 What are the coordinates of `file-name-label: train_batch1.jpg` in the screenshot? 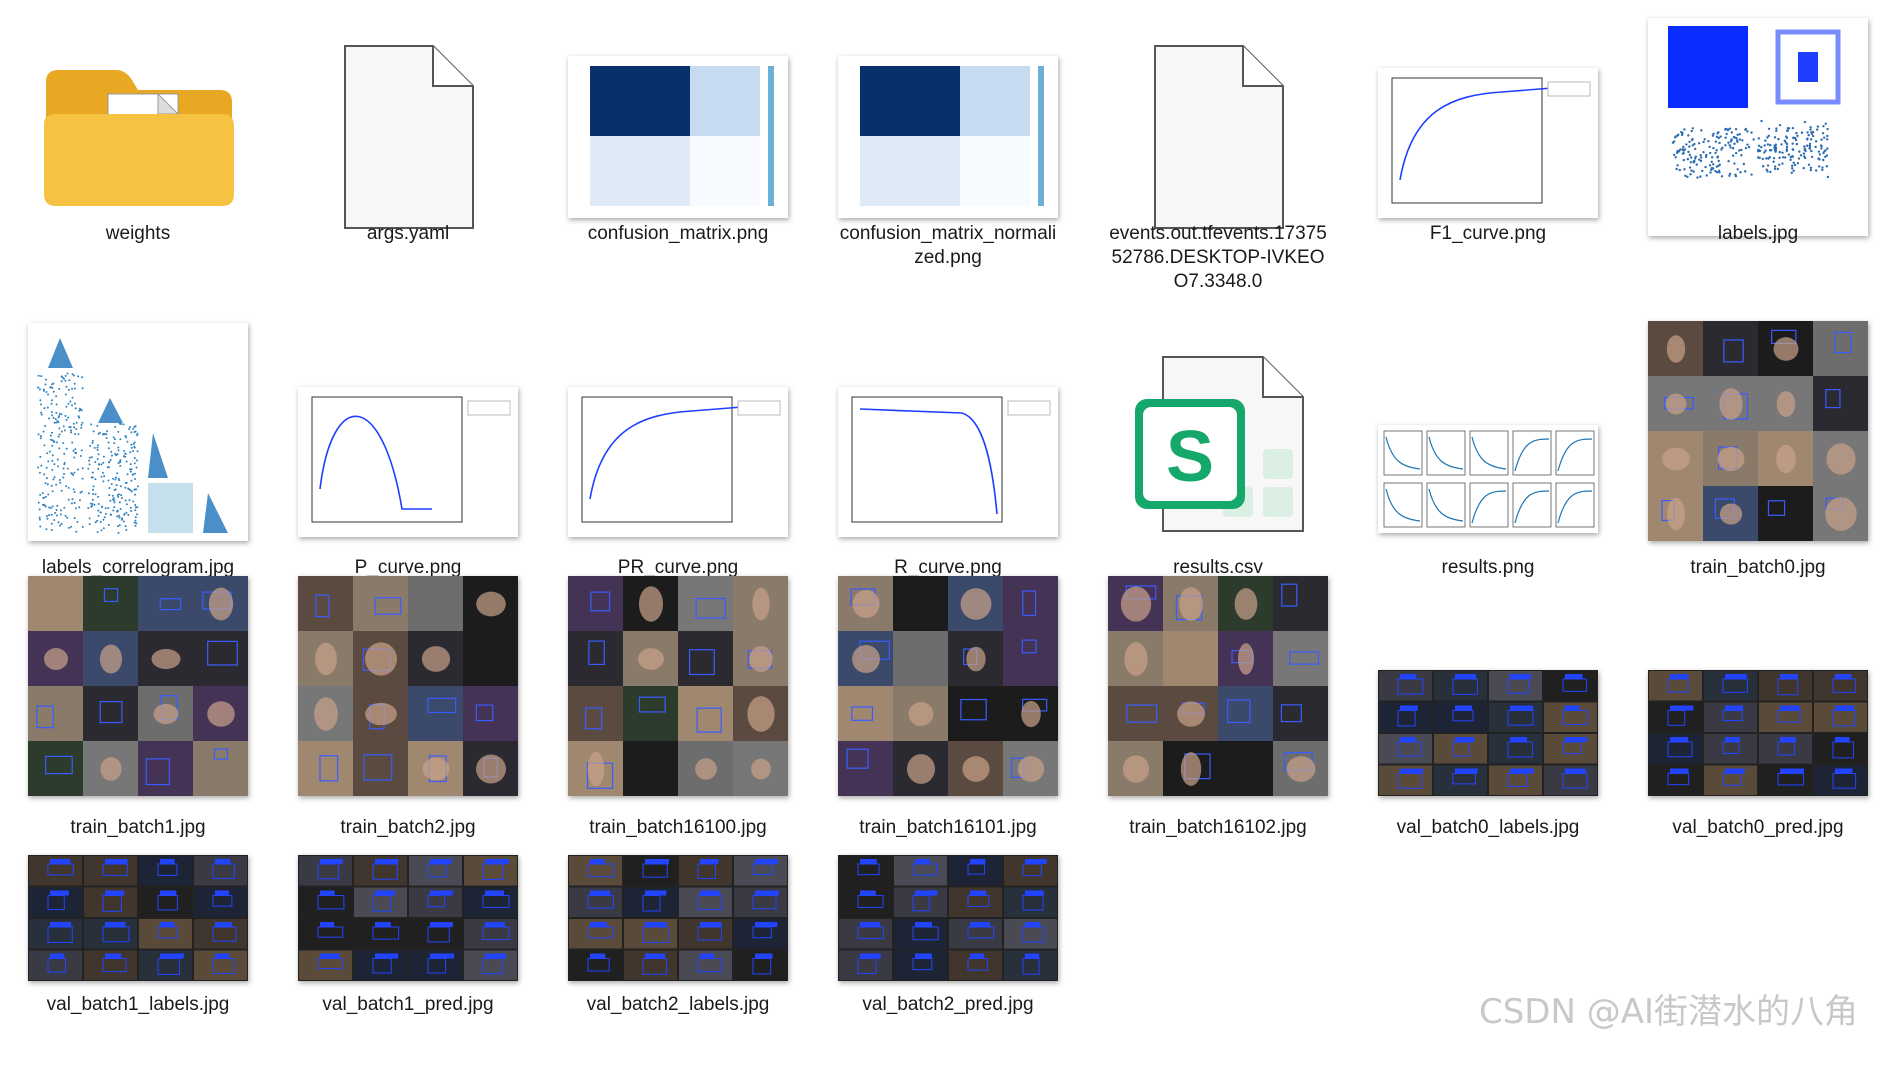 It's located at (138, 827).